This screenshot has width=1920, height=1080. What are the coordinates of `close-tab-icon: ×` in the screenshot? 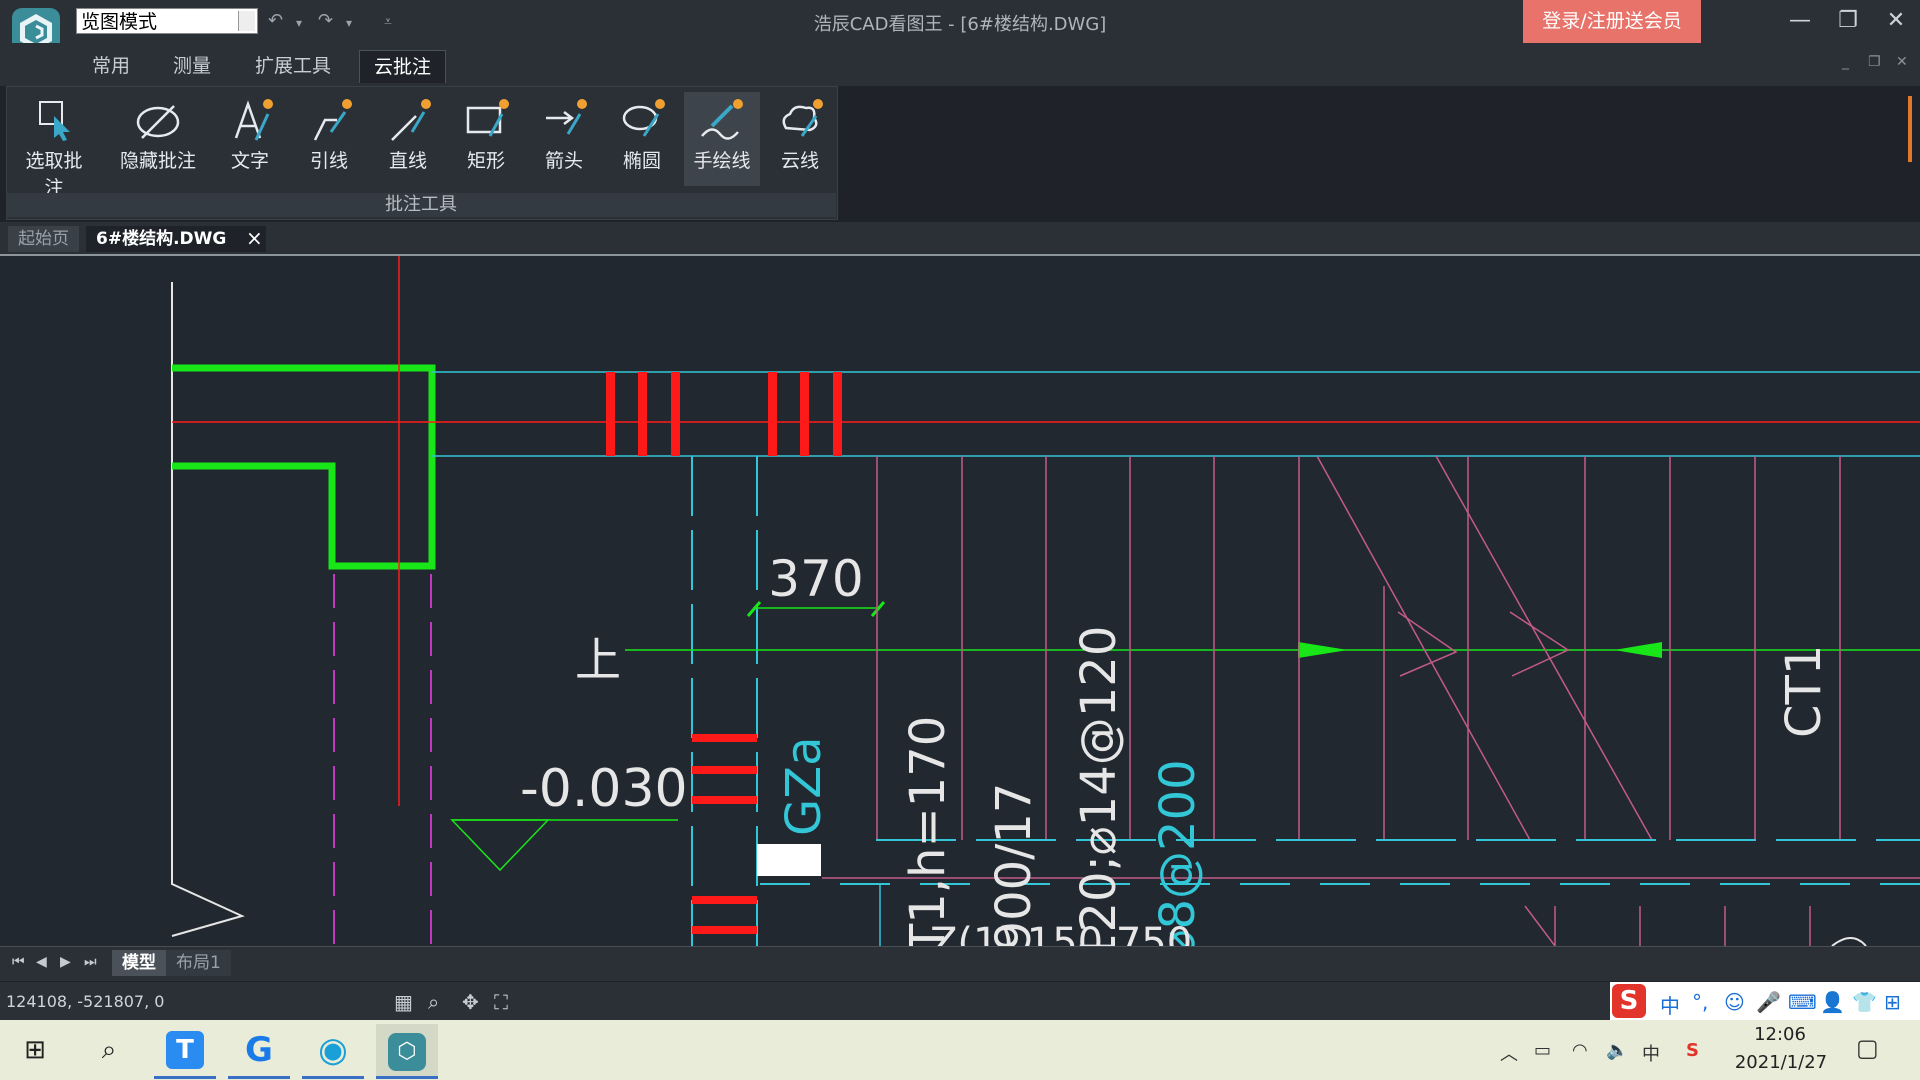 It's located at (254, 238).